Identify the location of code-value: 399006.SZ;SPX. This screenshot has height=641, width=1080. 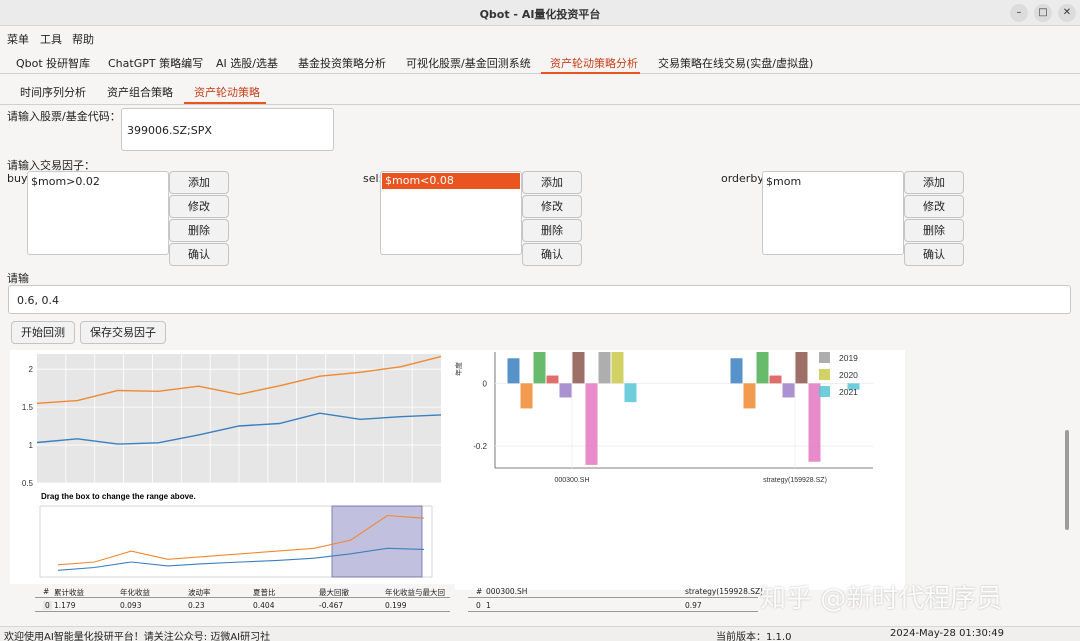
(169, 130).